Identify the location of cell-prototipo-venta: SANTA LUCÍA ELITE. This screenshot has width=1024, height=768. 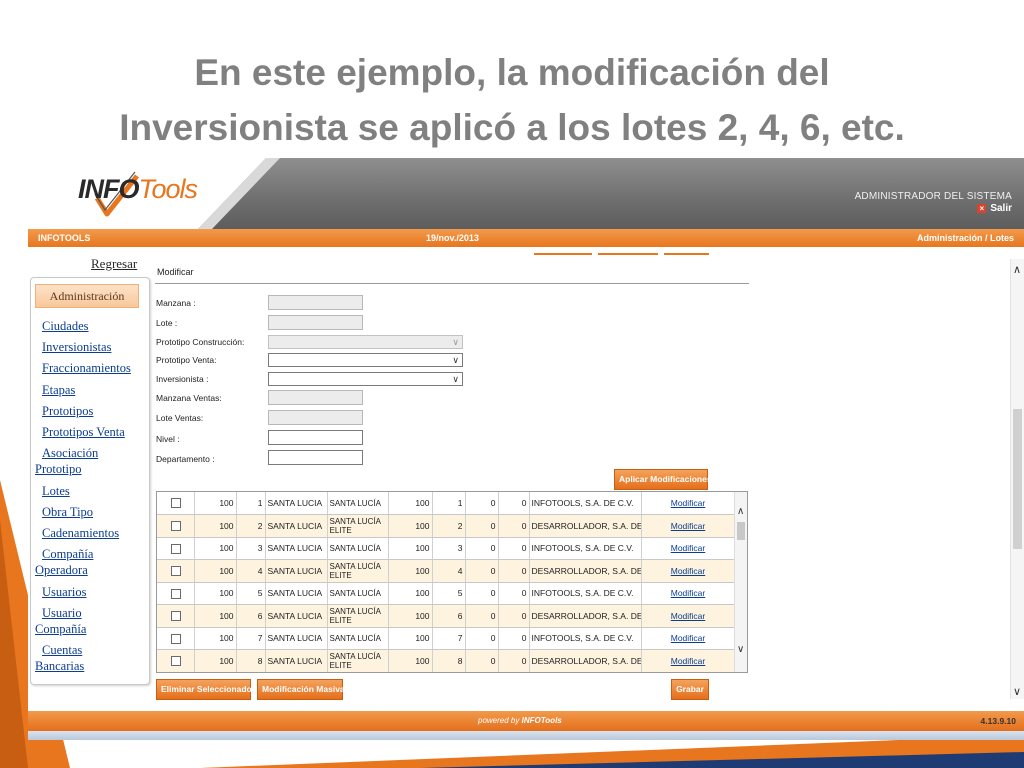
(358, 526).